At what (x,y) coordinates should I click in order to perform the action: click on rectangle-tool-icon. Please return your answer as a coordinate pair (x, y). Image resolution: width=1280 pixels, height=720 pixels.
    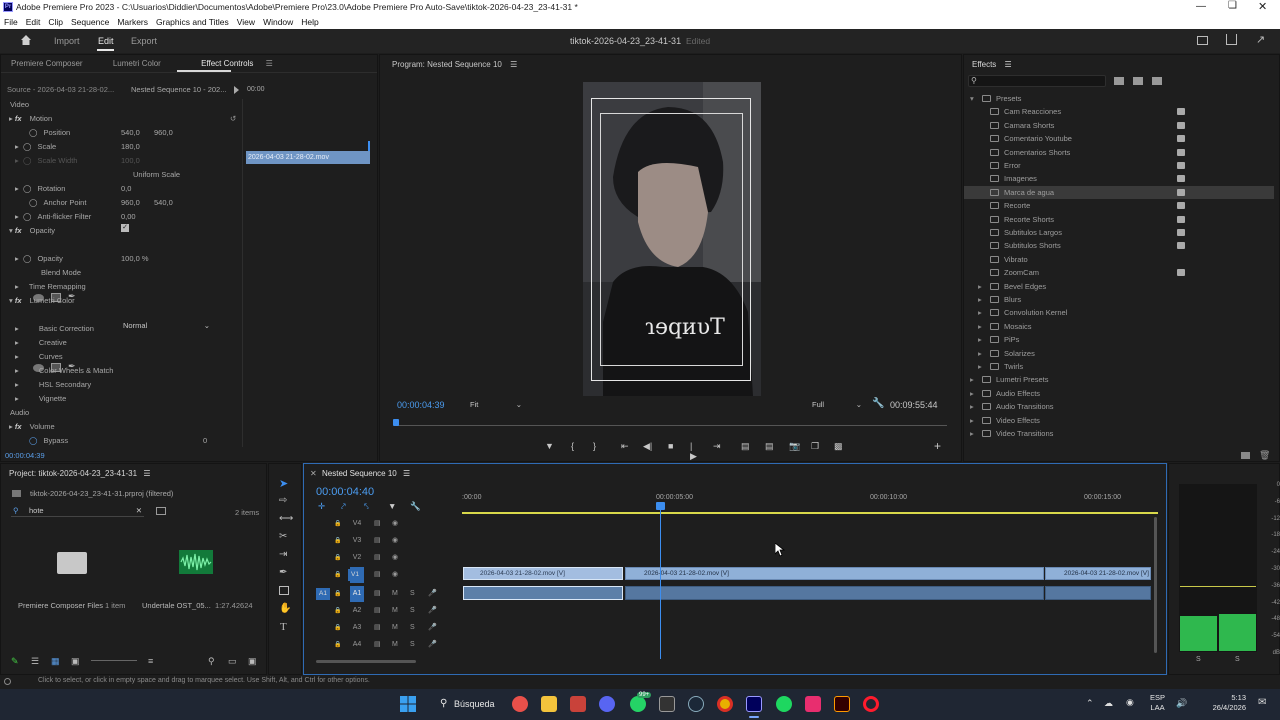
    Looking at the image, I should click on (284, 590).